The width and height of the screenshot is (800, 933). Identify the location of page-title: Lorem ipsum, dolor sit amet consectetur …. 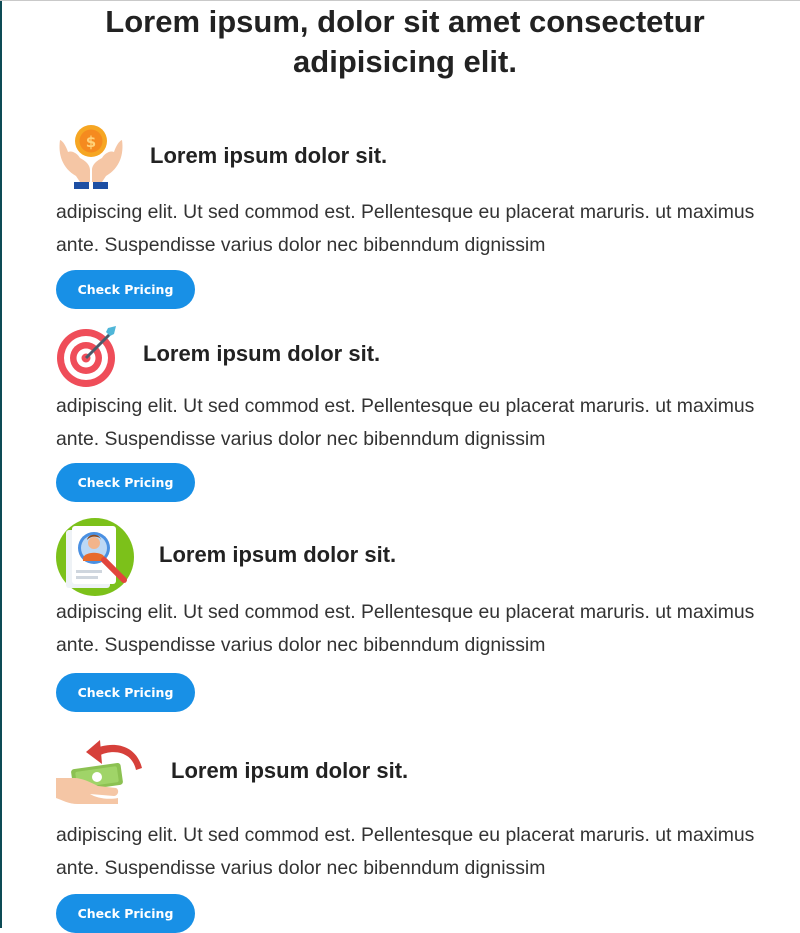
(405, 41).